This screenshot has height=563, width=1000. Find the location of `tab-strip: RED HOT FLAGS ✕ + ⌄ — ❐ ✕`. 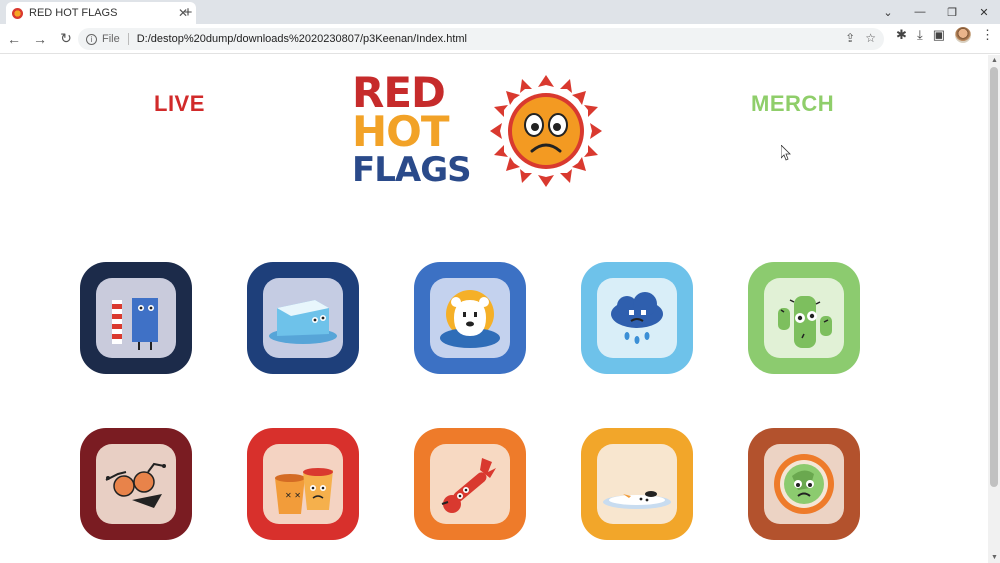

tab-strip: RED HOT FLAGS ✕ + ⌄ — ❐ ✕ is located at coordinates (500, 12).